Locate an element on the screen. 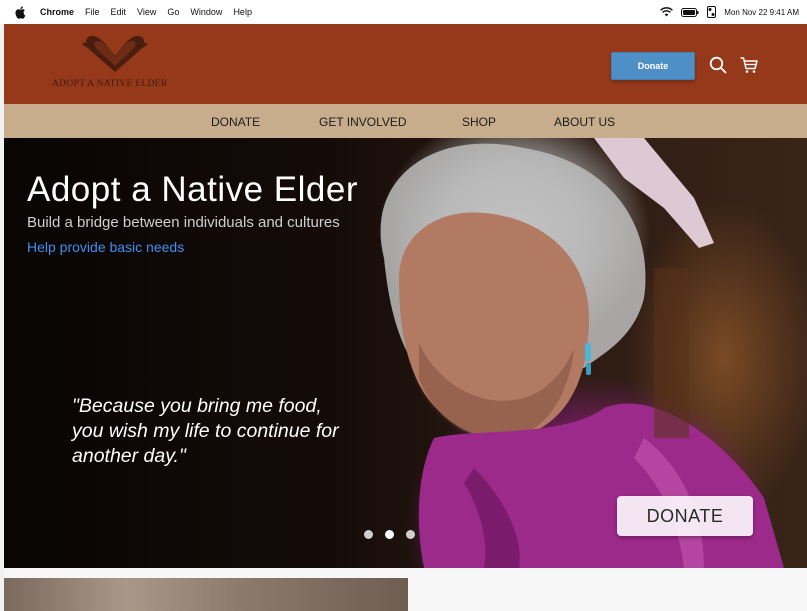 The image size is (807, 611). nav-about-us: ABOUT US is located at coordinates (584, 121).